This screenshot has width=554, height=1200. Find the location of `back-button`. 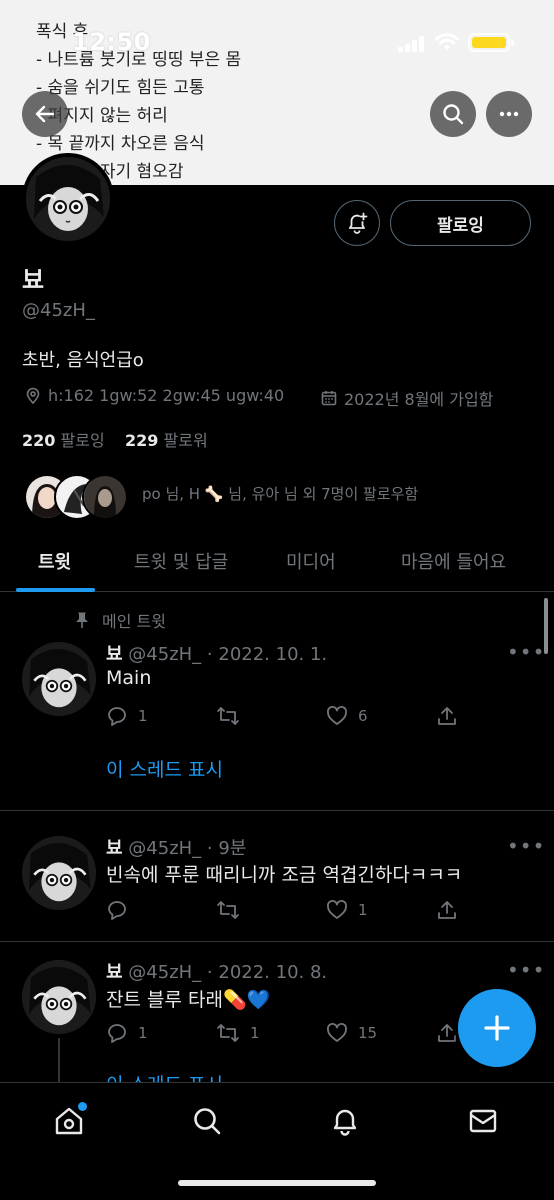

back-button is located at coordinates (45, 114).